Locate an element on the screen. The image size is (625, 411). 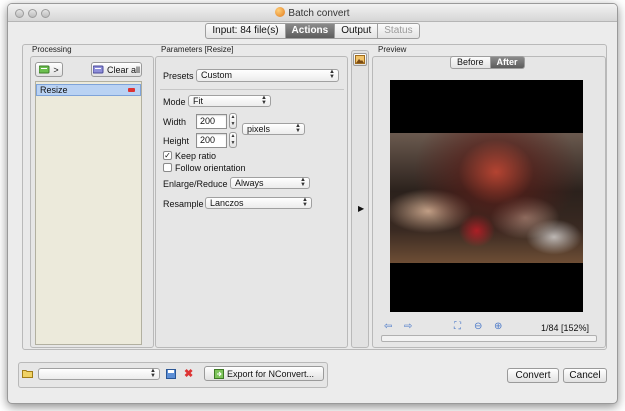
next-arrow-icon: ⇨ is located at coordinates (408, 326).